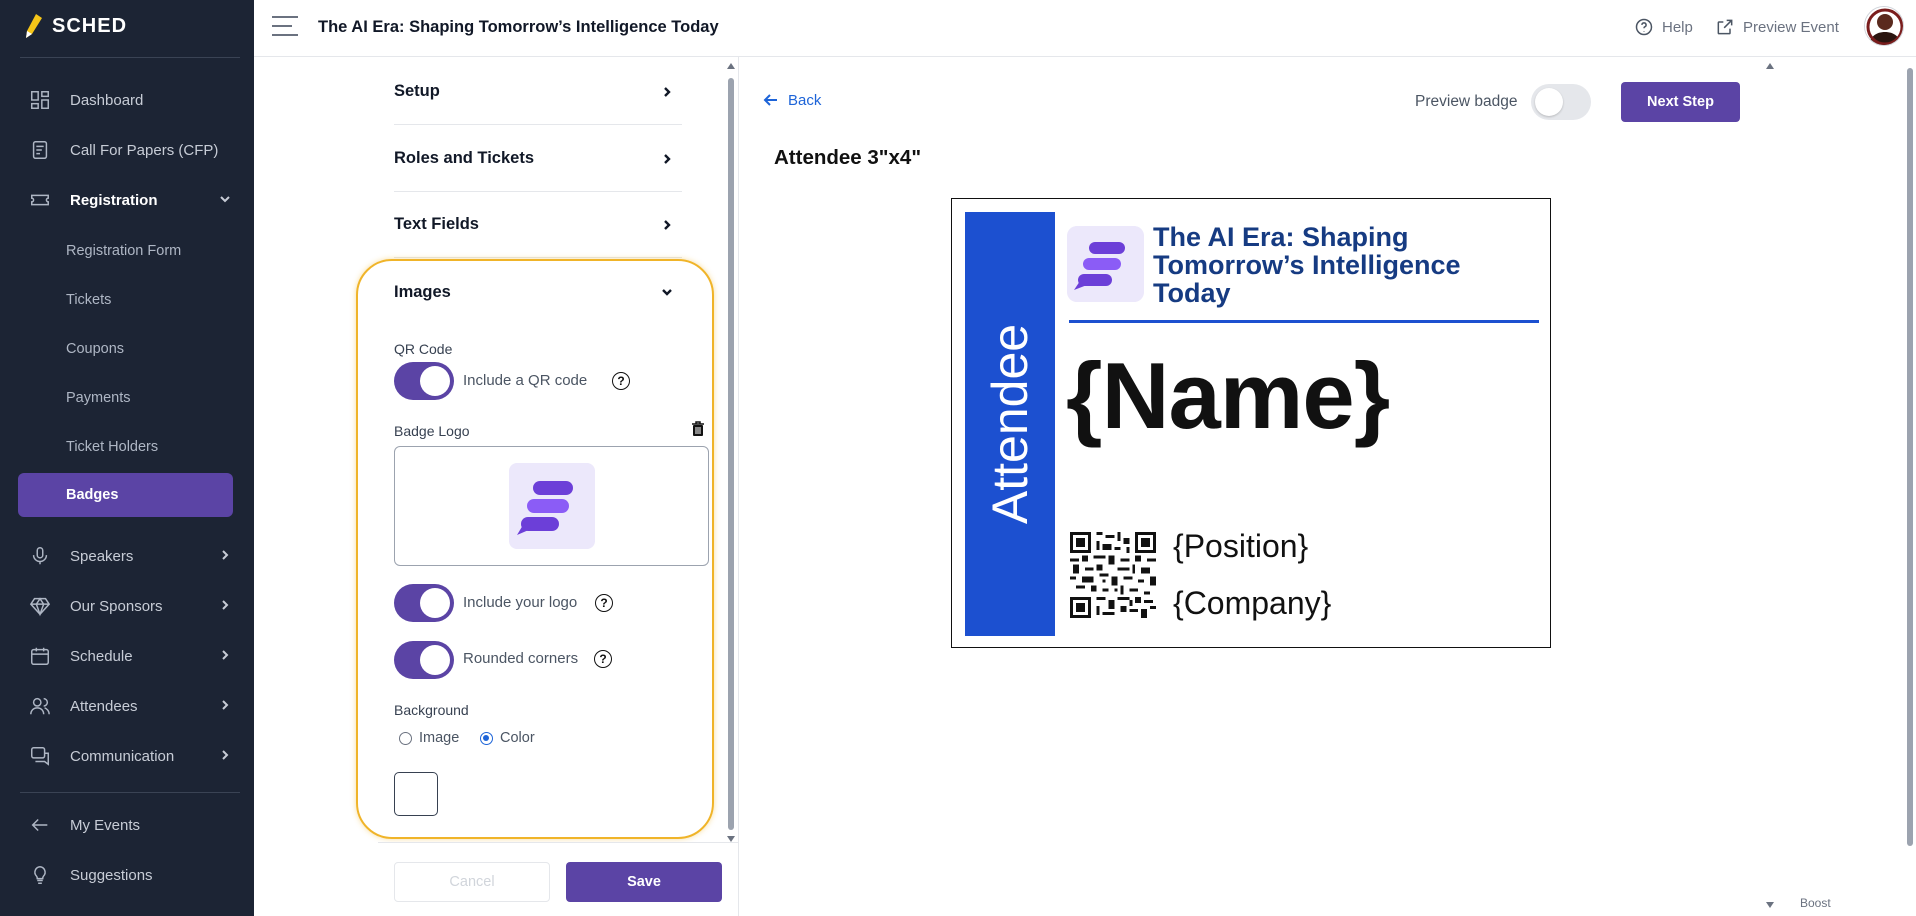 Image resolution: width=1916 pixels, height=916 pixels. Describe the element at coordinates (731, 454) in the screenshot. I see `panel-scrollbar` at that location.